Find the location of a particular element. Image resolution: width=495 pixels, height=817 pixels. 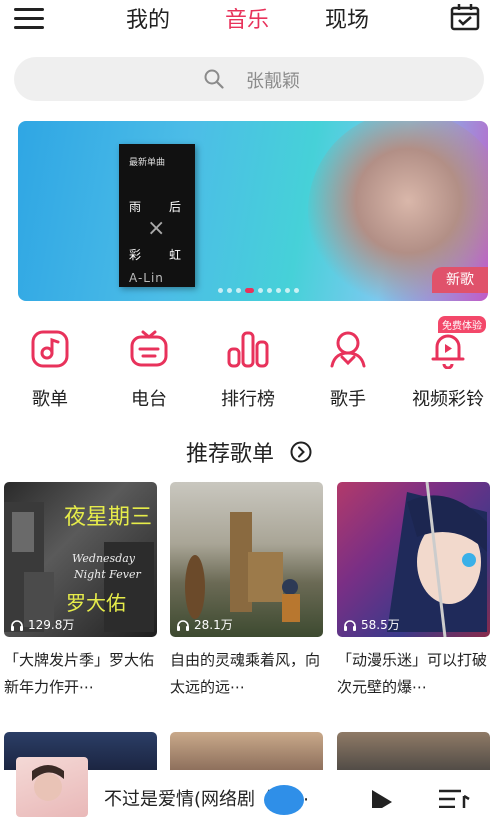

playlist-cover: 夜星期三 Wednesday Night Fever 罗大佑 129.8万 is located at coordinates (80, 559).